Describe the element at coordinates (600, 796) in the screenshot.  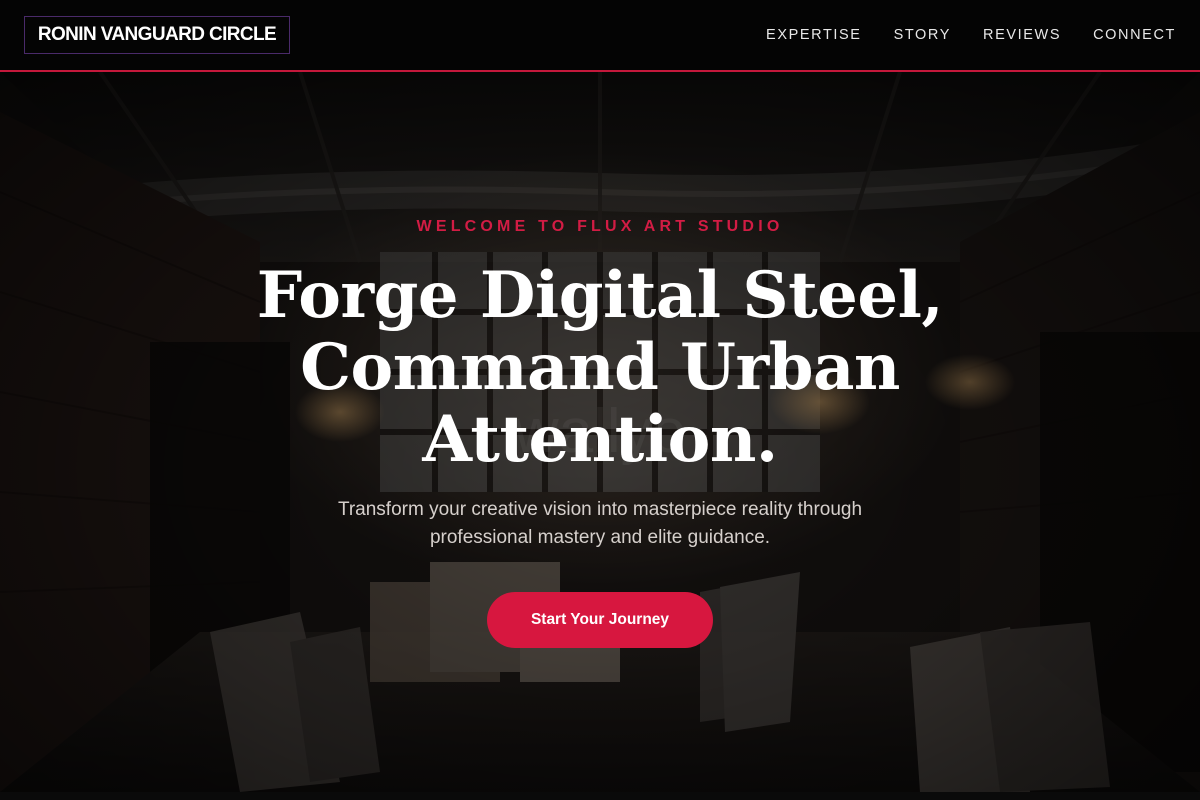
I see `page-bottom-edge` at that location.